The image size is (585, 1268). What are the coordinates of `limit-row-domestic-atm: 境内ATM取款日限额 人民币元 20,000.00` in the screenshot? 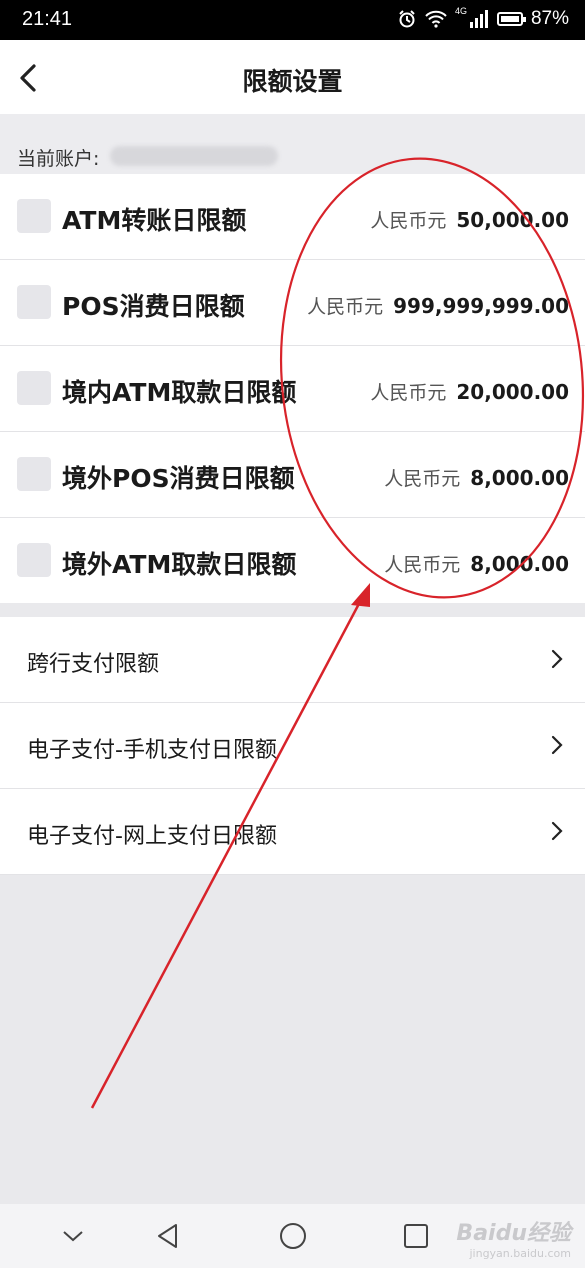 It's located at (292, 389).